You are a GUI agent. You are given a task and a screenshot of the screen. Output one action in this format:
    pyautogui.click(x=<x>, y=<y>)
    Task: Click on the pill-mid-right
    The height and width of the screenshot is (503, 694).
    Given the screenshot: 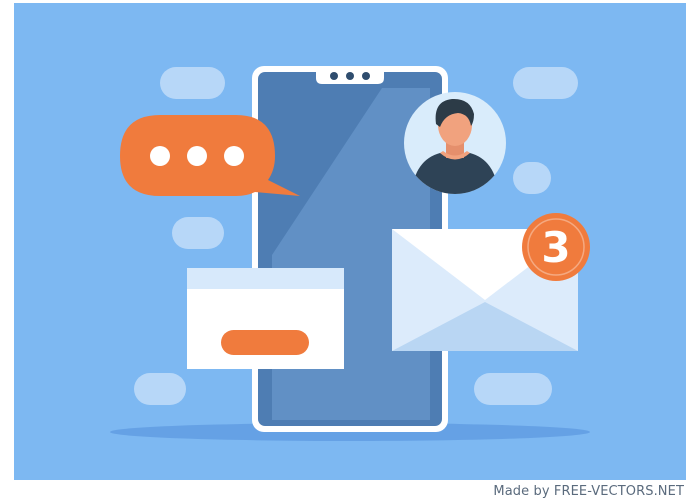 What is the action you would take?
    pyautogui.click(x=532, y=178)
    